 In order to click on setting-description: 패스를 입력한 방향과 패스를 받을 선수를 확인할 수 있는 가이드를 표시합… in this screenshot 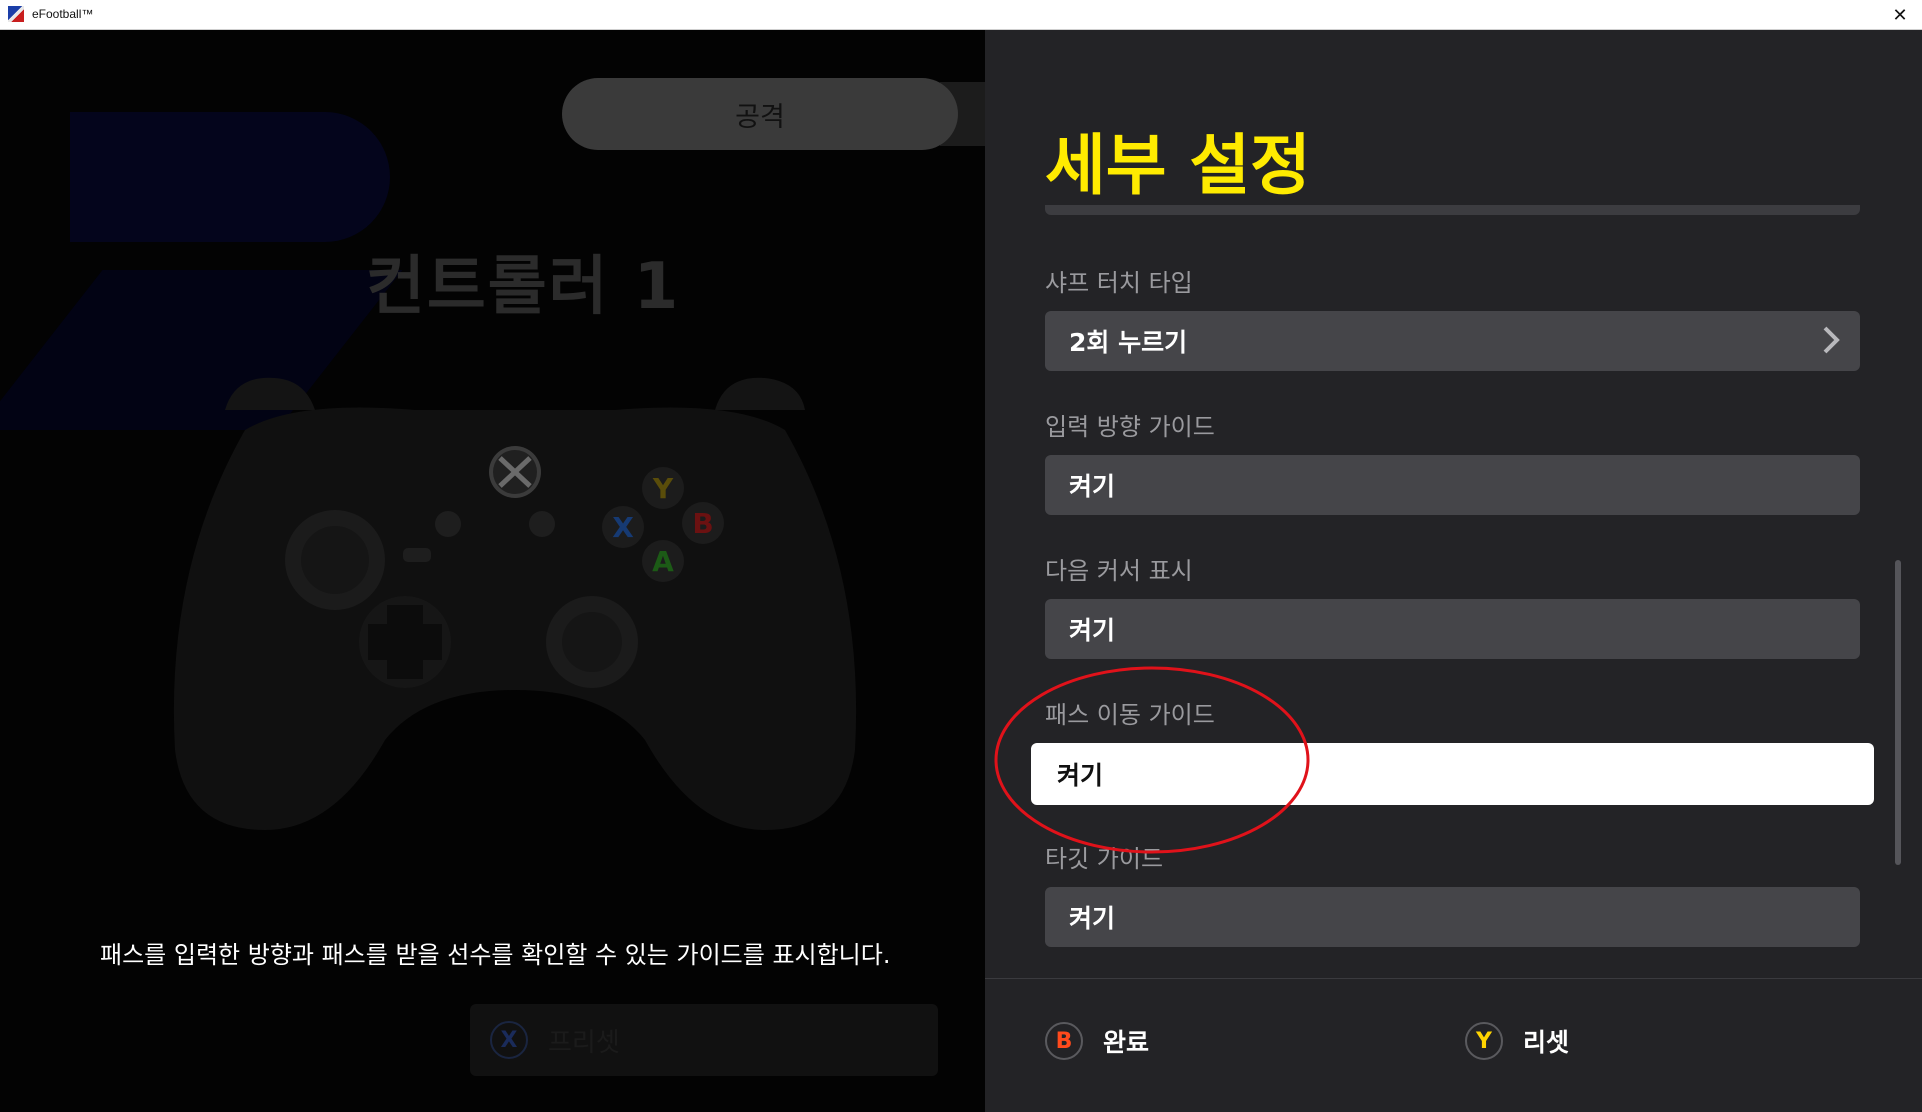, I will do `click(495, 955)`.